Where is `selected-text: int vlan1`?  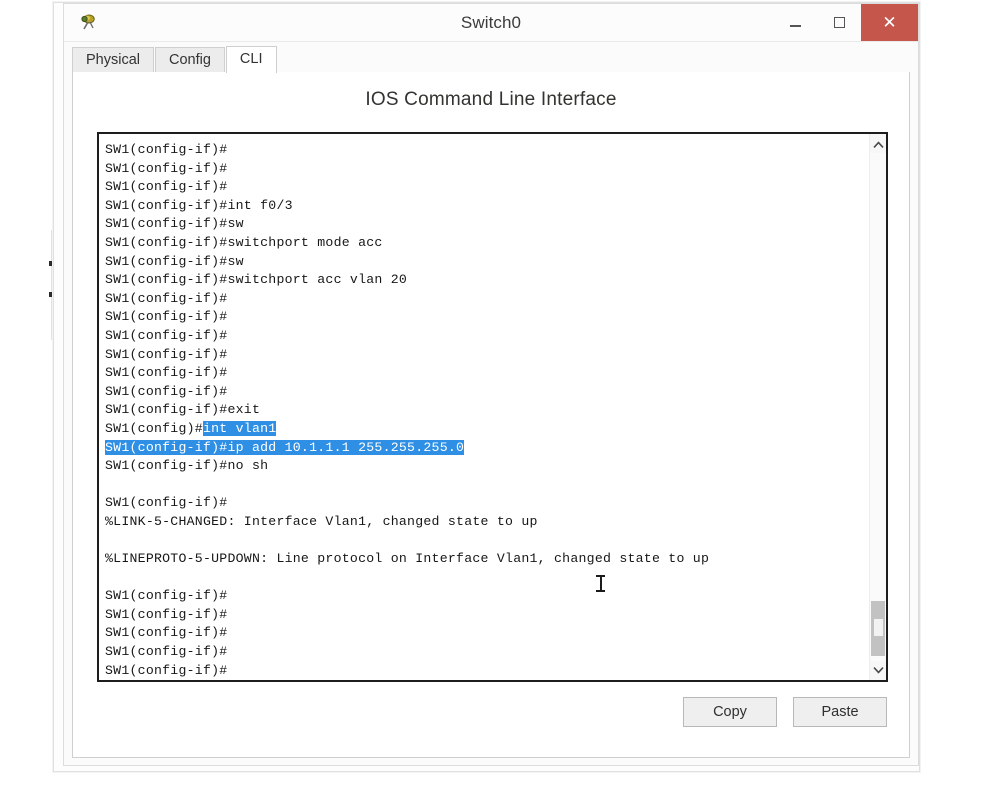 selected-text: int vlan1 is located at coordinates (239, 428).